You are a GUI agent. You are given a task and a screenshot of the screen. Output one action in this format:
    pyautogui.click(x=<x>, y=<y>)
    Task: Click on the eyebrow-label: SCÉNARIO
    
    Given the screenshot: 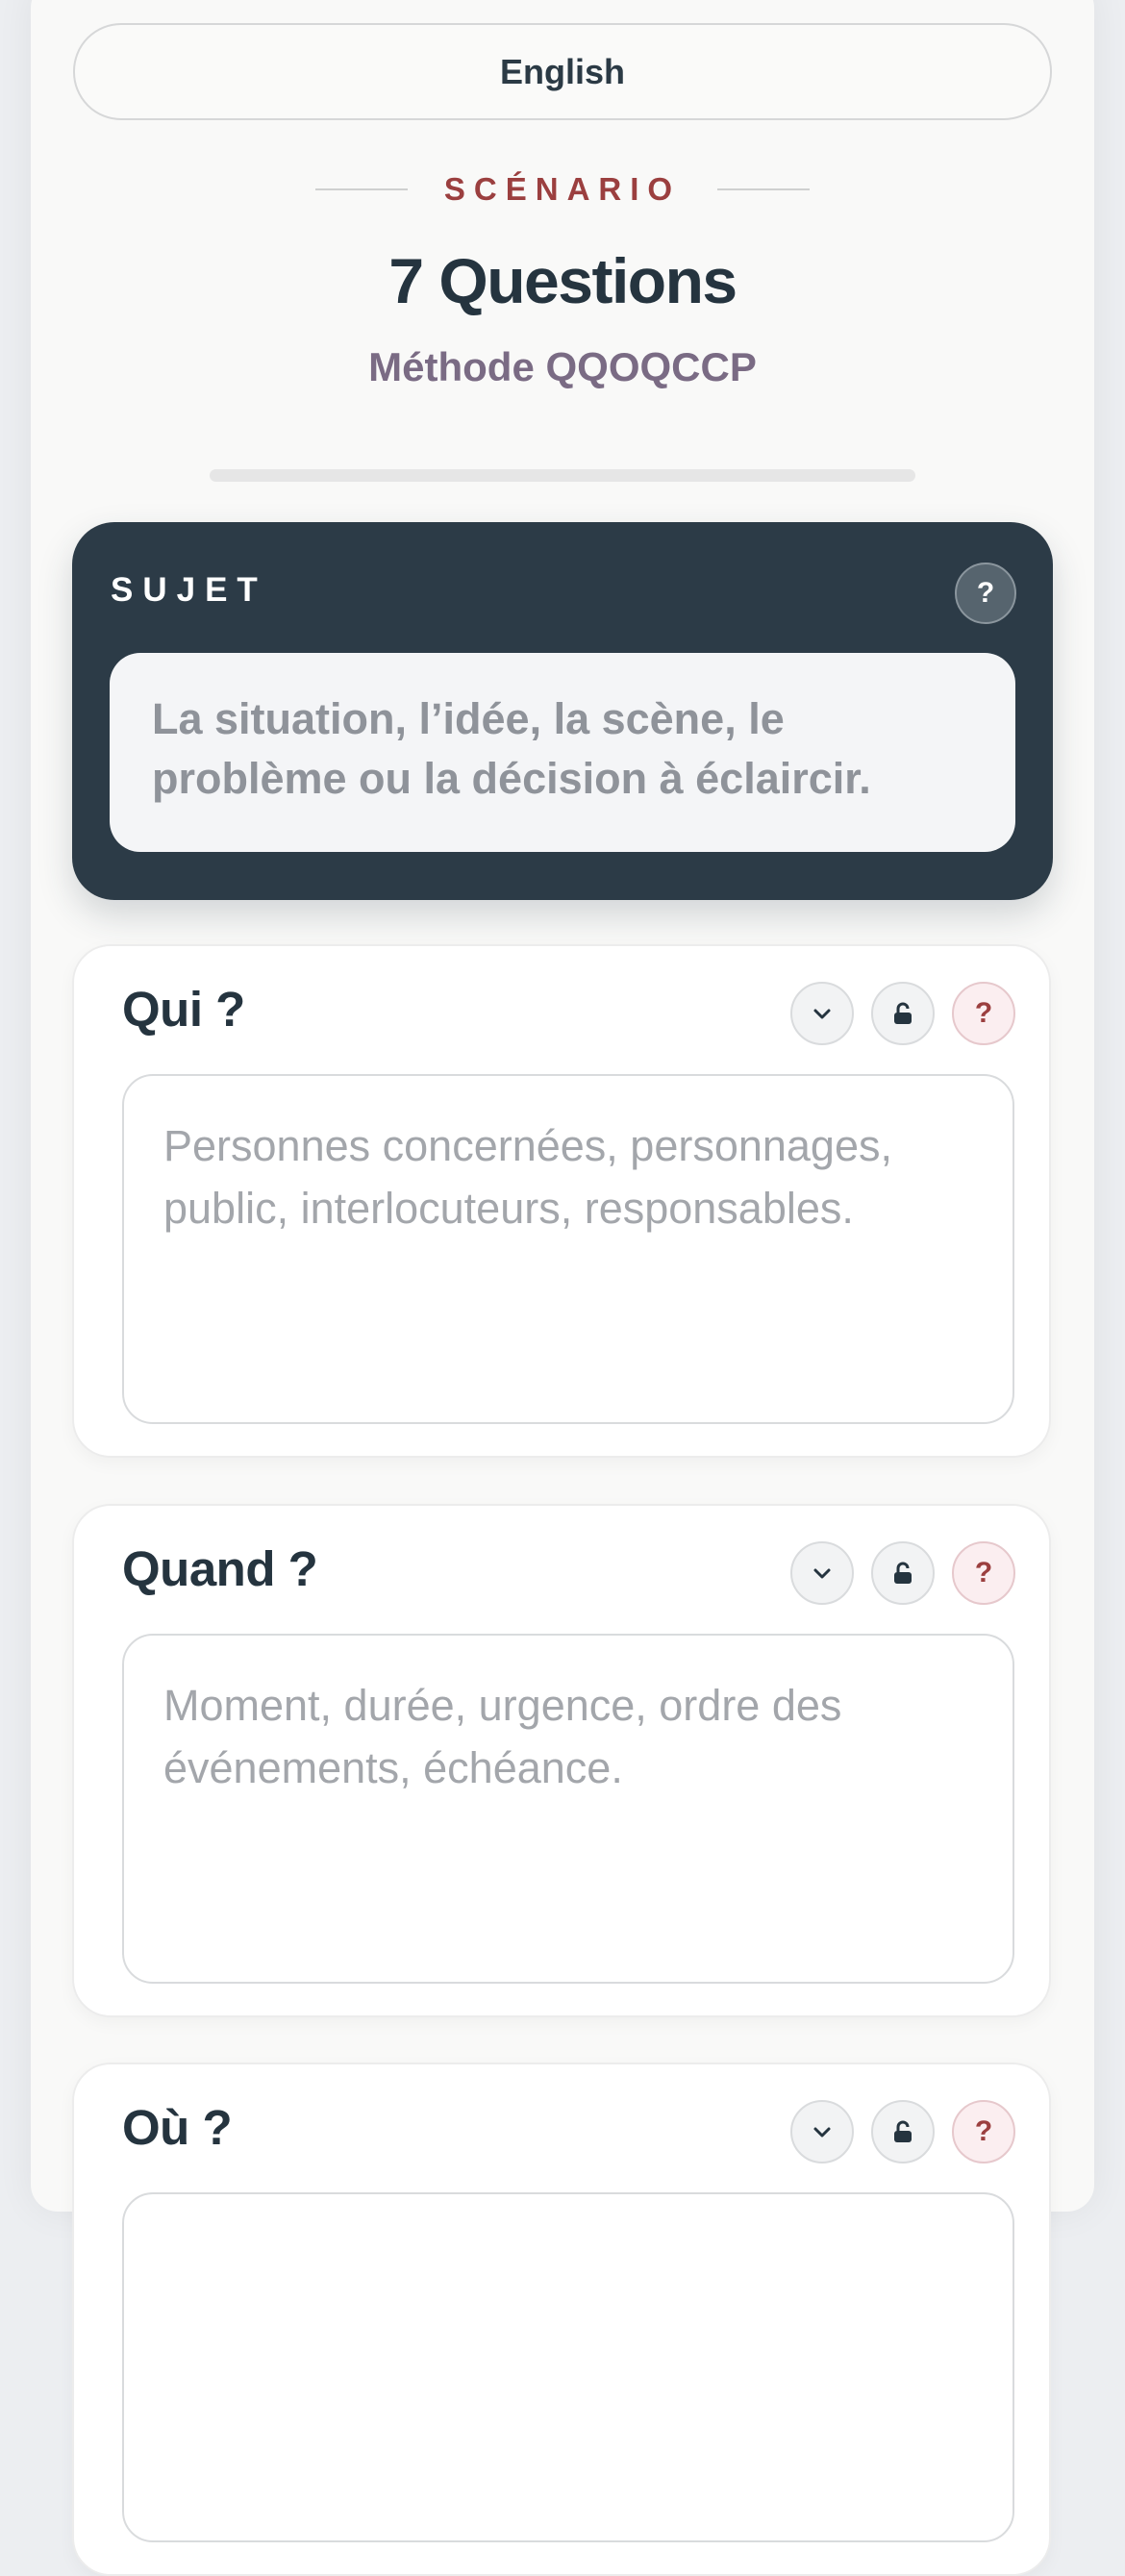 What is the action you would take?
    pyautogui.click(x=562, y=189)
    